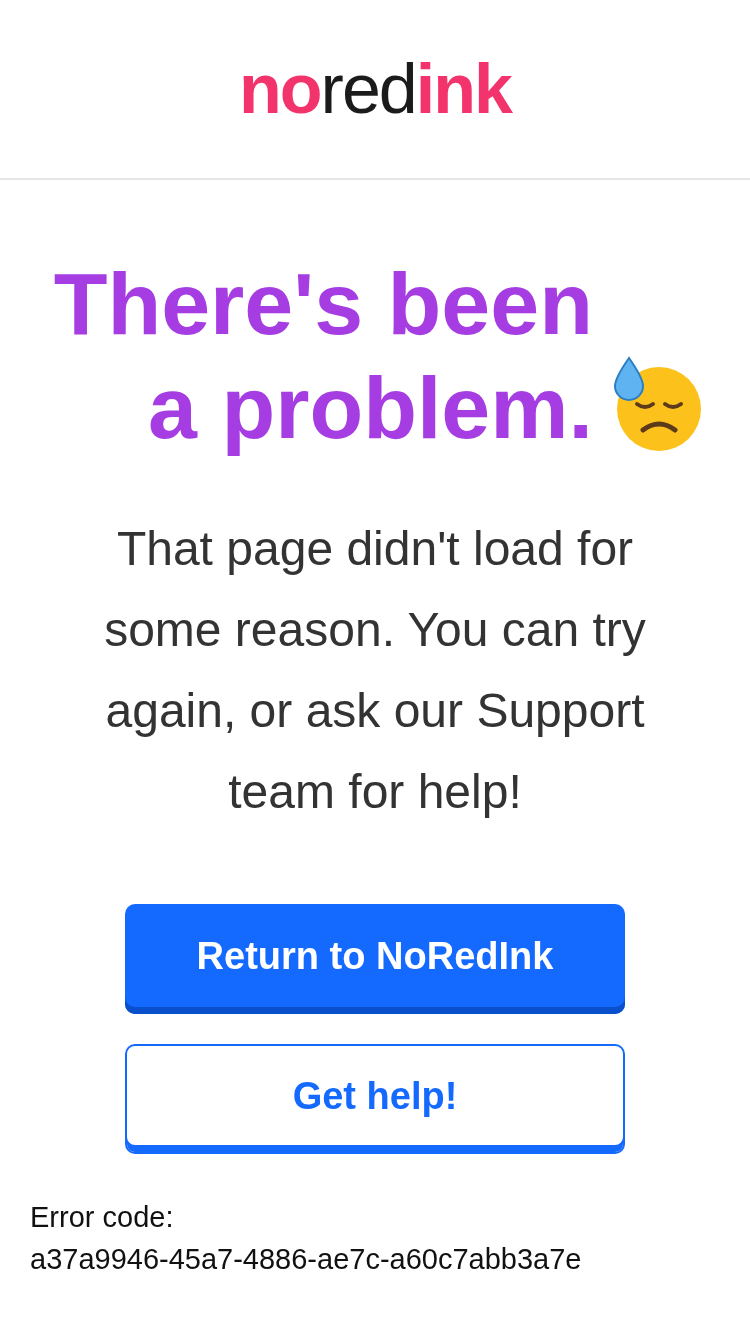  What do you see at coordinates (375, 959) in the screenshot?
I see `return-button: Return to NoRedInk` at bounding box center [375, 959].